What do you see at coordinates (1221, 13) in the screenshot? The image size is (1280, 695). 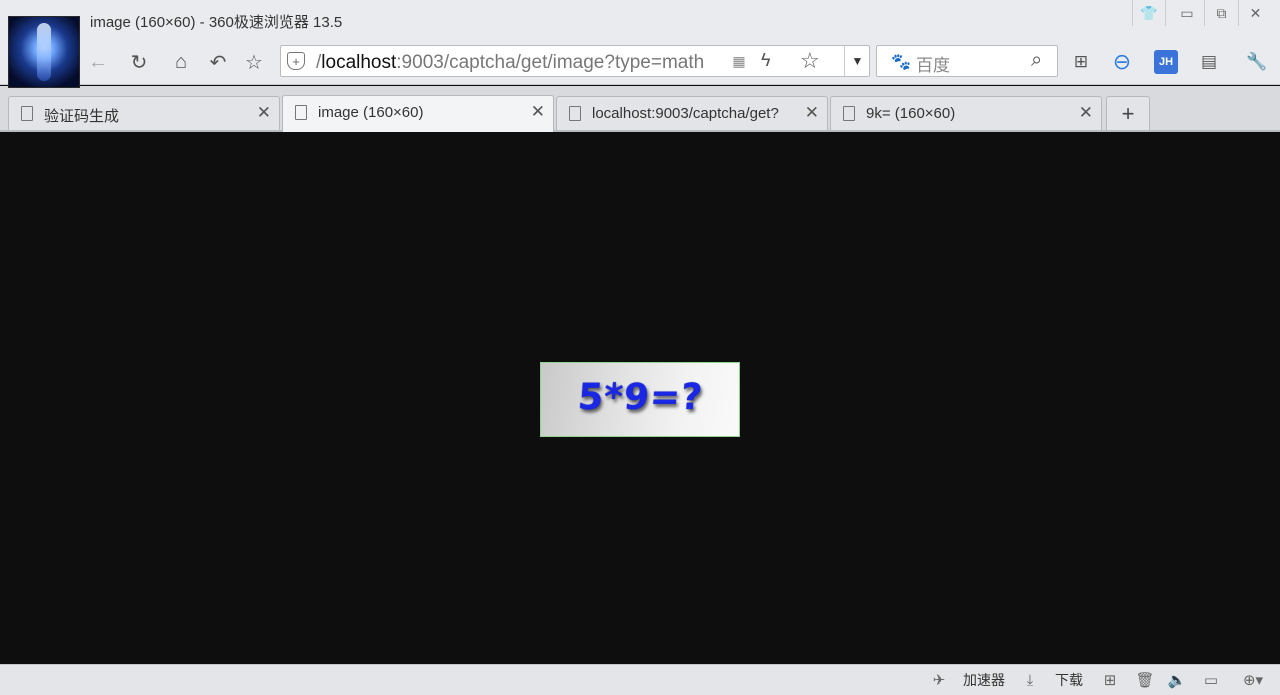 I see `restore-button: ⧉` at bounding box center [1221, 13].